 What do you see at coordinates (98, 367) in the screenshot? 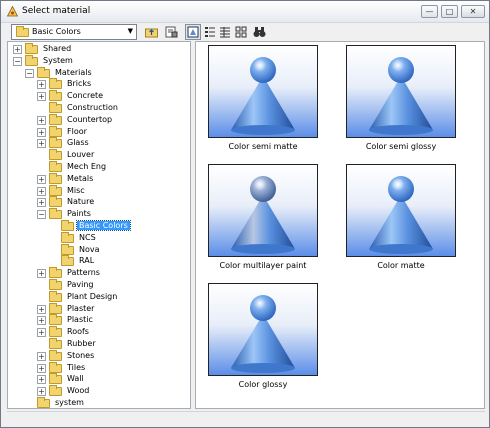
I see `tree-item: + Tiles` at bounding box center [98, 367].